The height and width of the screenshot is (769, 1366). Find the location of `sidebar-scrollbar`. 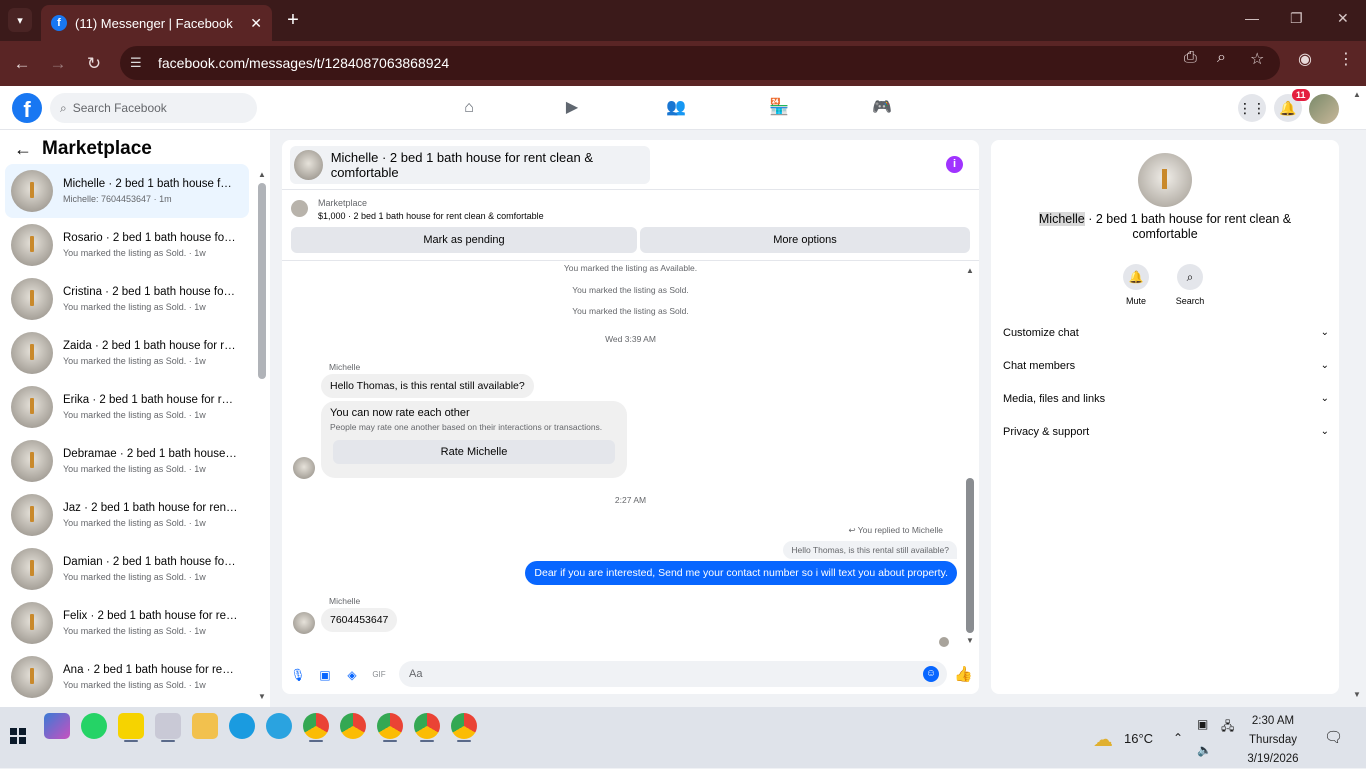

sidebar-scrollbar is located at coordinates (262, 435).